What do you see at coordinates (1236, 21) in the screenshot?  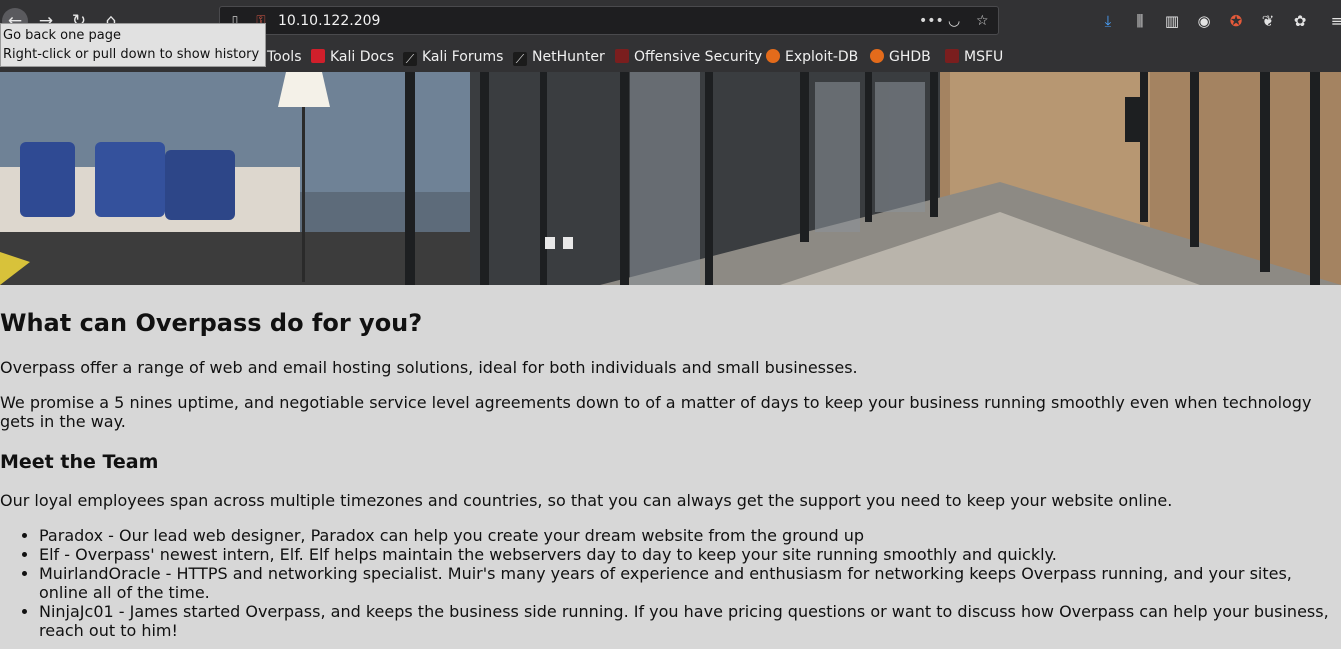 I see `foxyproxy-icon: ✪` at bounding box center [1236, 21].